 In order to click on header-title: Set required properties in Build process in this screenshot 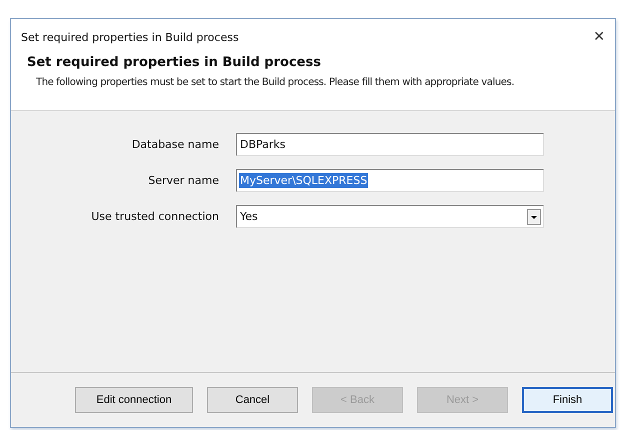, I will do `click(174, 62)`.